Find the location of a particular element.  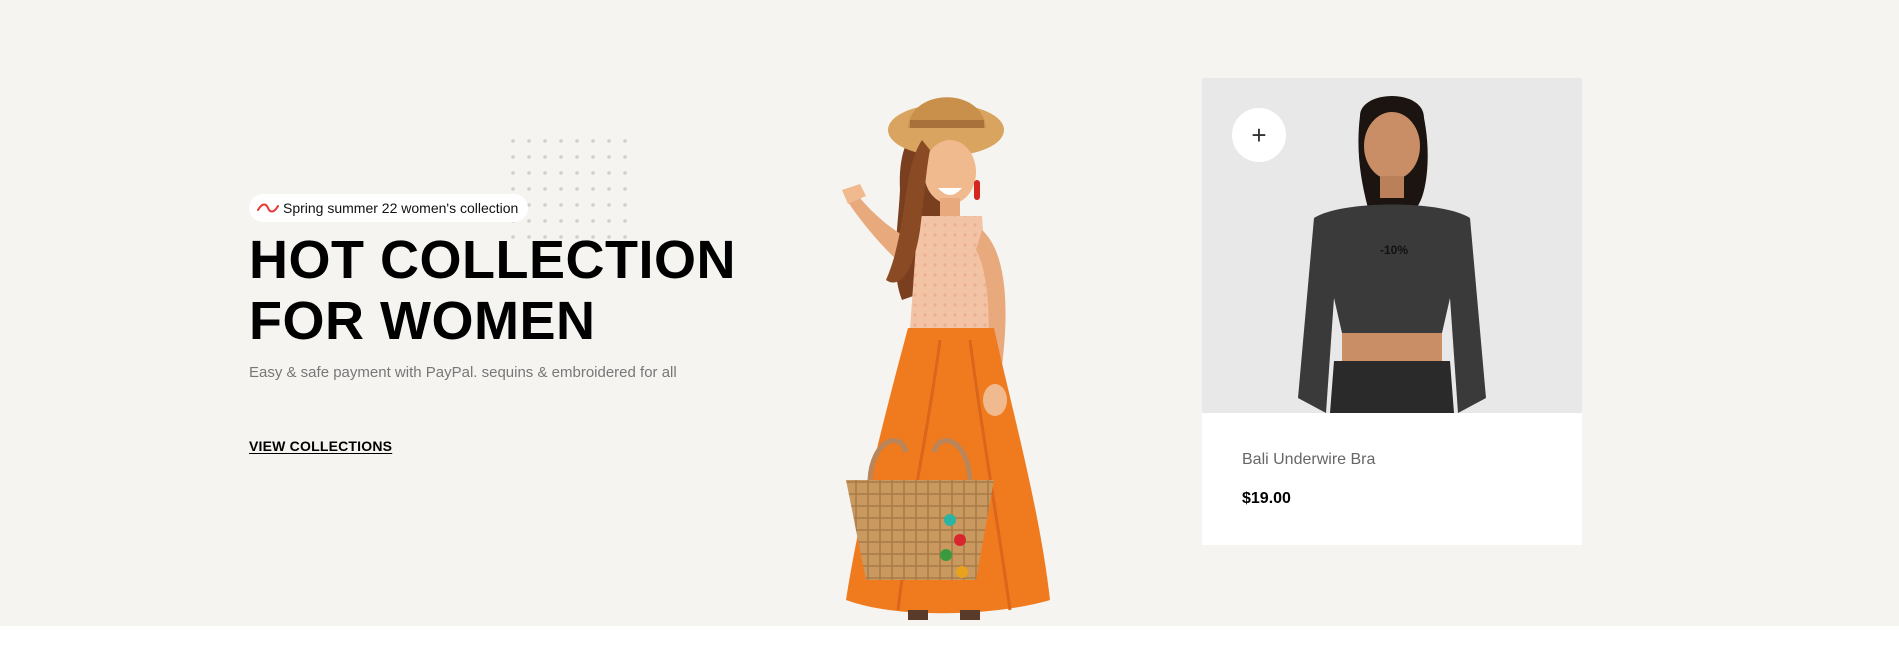

view-collections-link: VIEW COLLECTIONS is located at coordinates (320, 446).